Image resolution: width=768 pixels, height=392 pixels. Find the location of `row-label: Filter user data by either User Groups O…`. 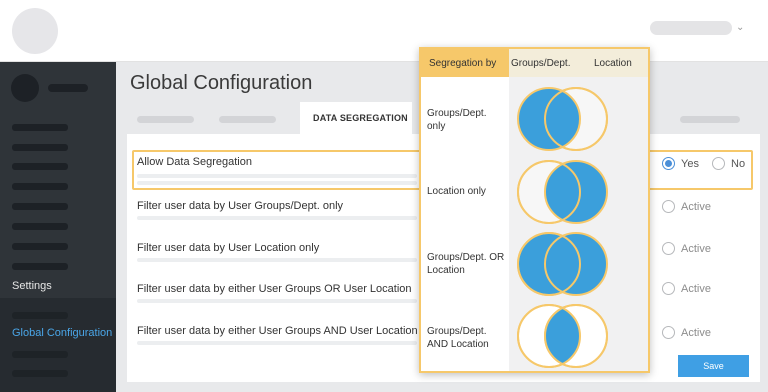

row-label: Filter user data by either User Groups O… is located at coordinates (274, 289).